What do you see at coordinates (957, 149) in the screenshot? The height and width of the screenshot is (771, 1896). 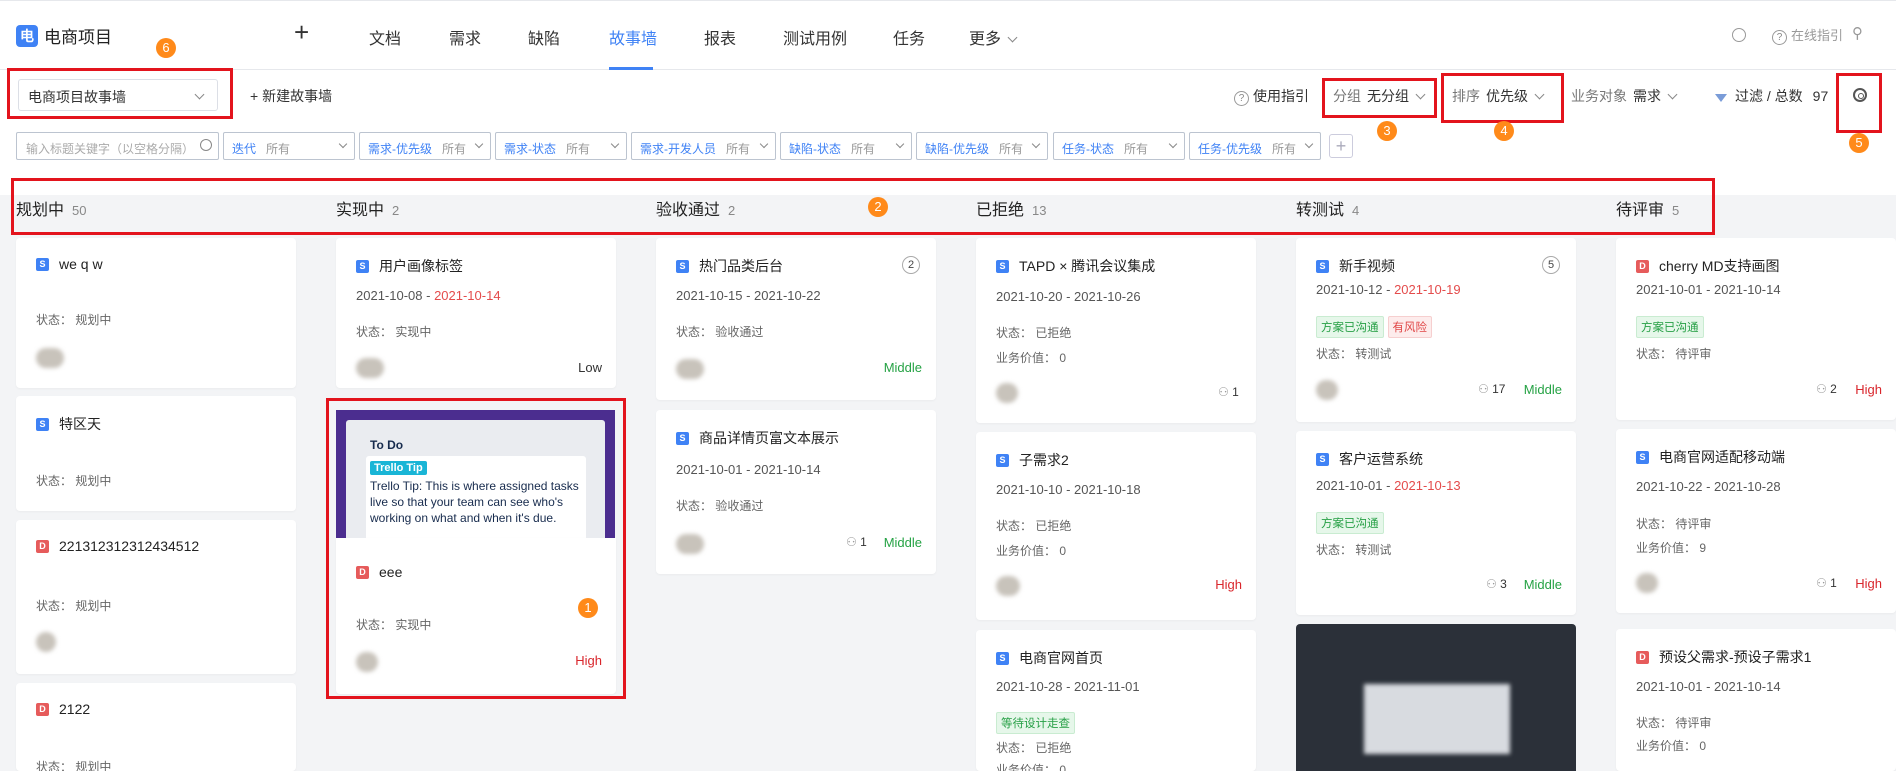 I see `filter-key: 缺陷-优先级` at bounding box center [957, 149].